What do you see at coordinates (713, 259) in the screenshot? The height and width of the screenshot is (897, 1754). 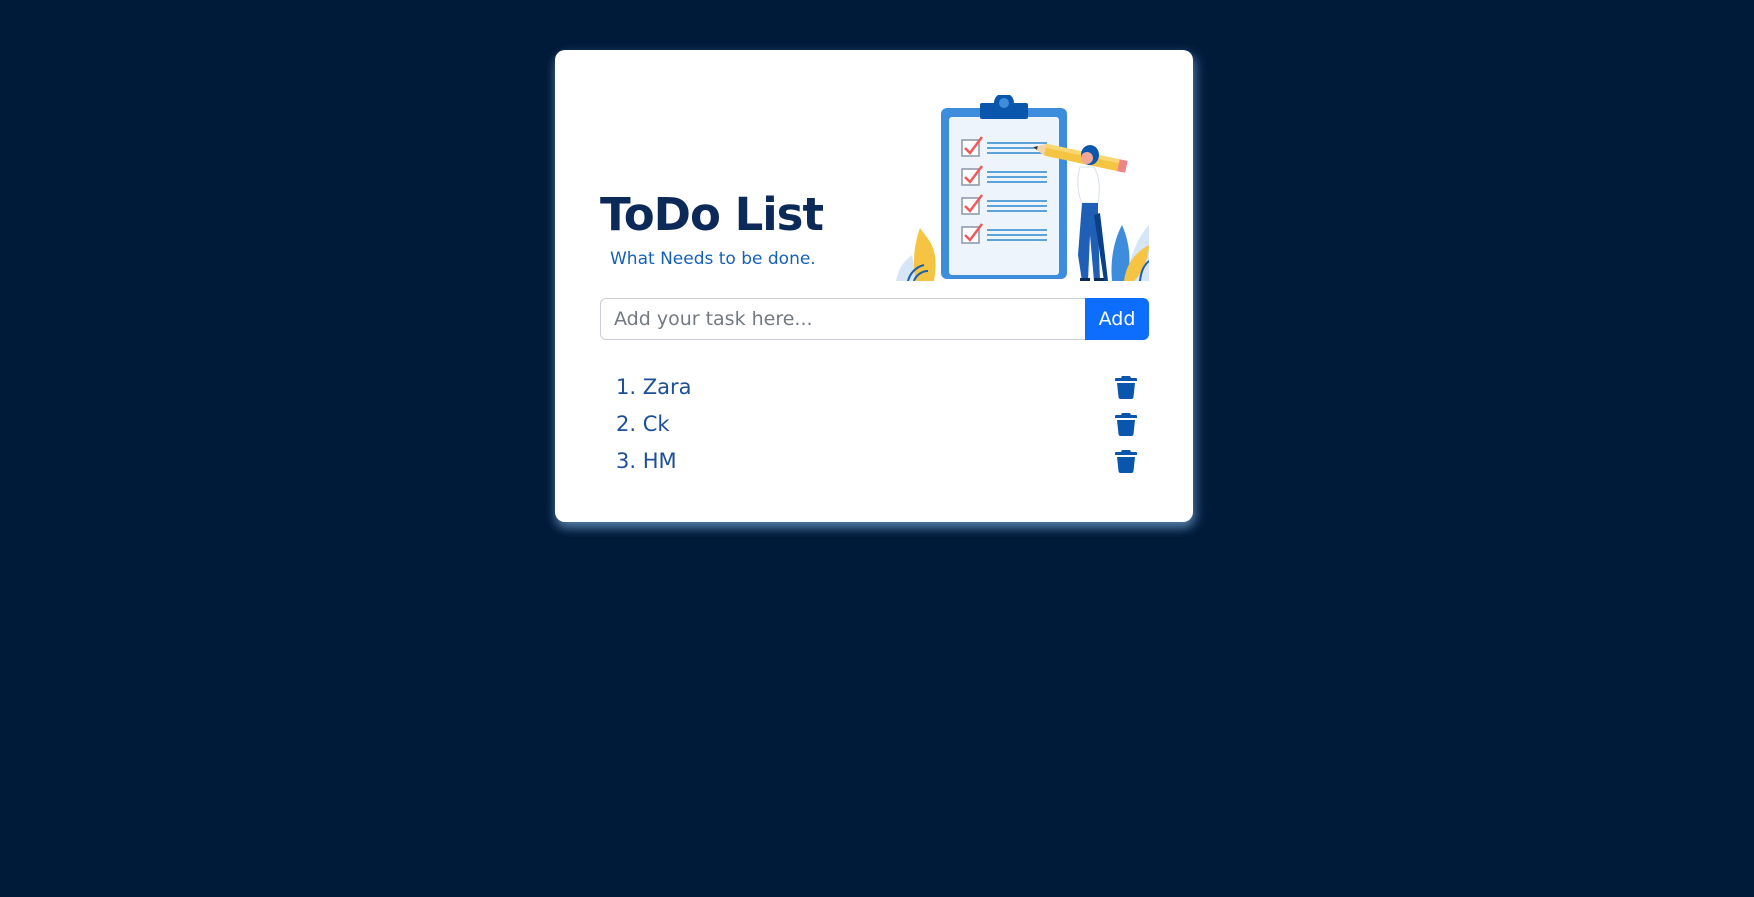 I see `page-subtitle: What Needs to be done.` at bounding box center [713, 259].